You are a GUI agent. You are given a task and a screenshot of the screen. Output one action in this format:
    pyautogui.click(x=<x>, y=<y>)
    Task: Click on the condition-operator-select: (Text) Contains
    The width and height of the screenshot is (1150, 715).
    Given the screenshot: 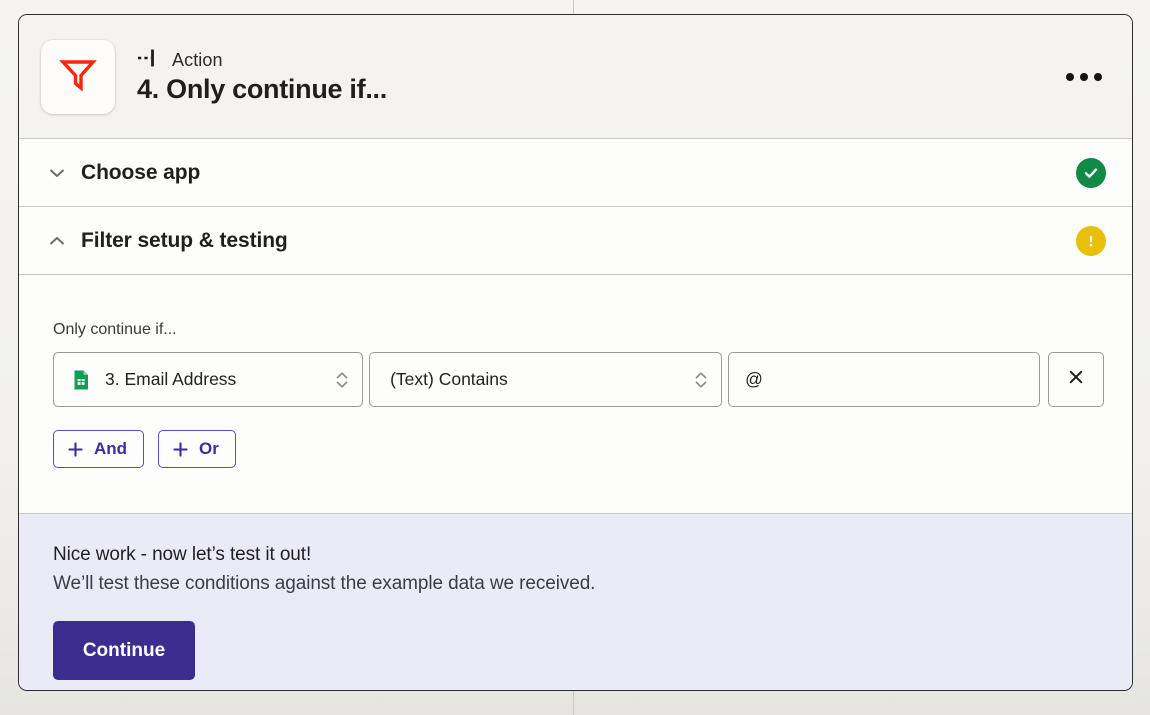 What is the action you would take?
    pyautogui.click(x=546, y=379)
    